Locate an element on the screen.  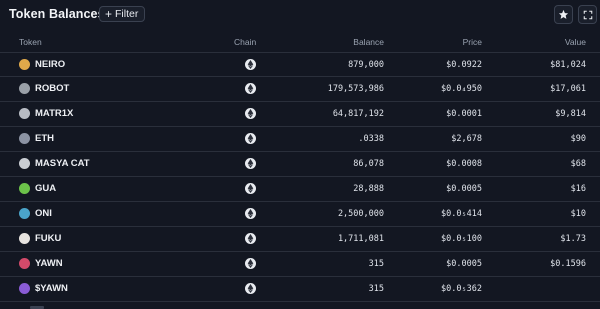
page-title: Token Balances is located at coordinates (57, 14).